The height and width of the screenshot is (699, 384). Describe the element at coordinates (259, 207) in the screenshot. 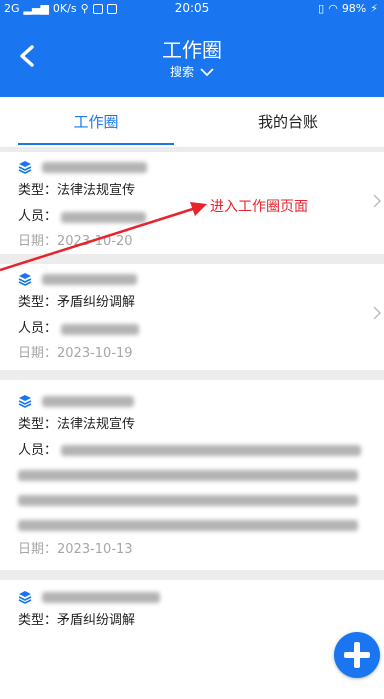

I see `annotation-text: 进入工作圈页面` at that location.